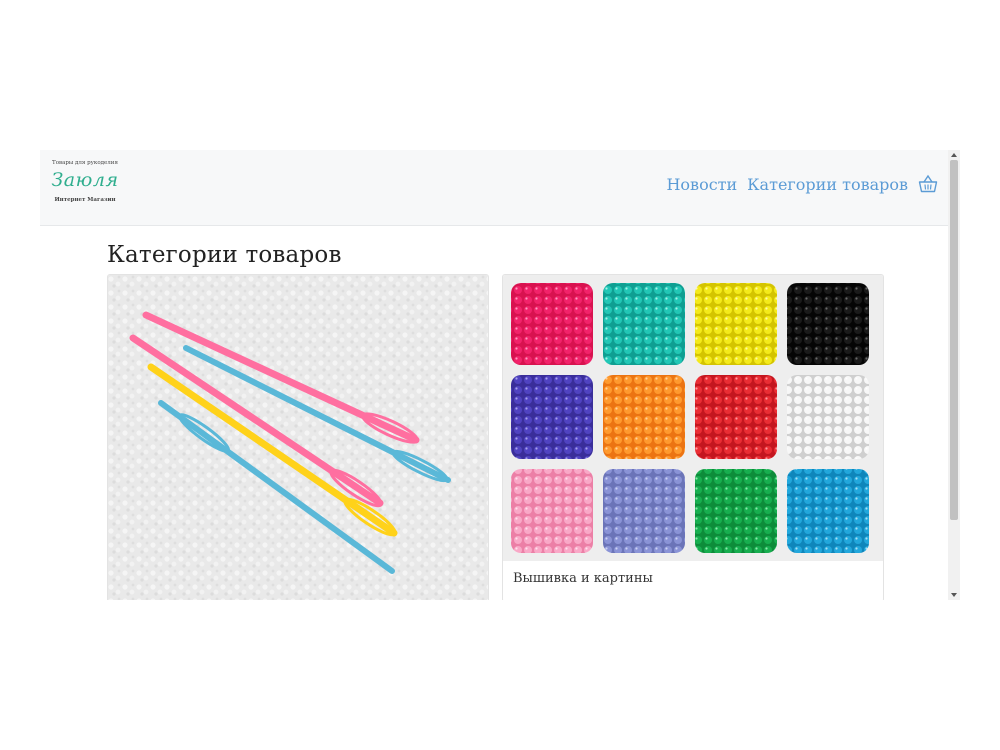 This screenshot has width=1000, height=750. Describe the element at coordinates (85, 163) in the screenshot. I see `brand-tagline: Товары для рукоделия` at that location.